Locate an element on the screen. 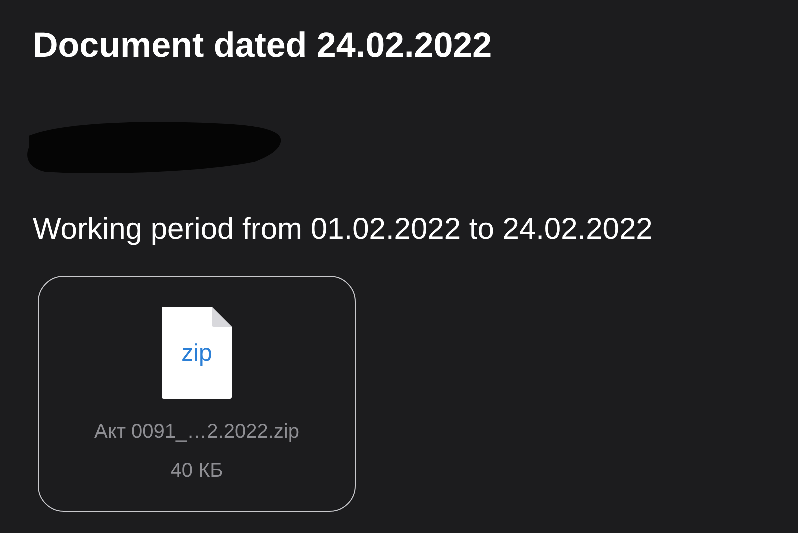  file-size: 40 КБ is located at coordinates (197, 471).